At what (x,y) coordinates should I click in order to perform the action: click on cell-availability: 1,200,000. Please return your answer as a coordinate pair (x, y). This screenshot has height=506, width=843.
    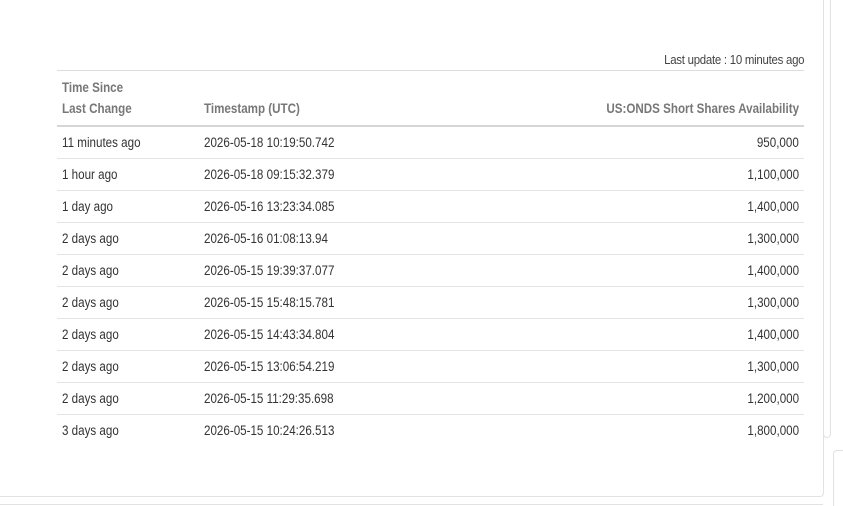
    Looking at the image, I should click on (631, 398).